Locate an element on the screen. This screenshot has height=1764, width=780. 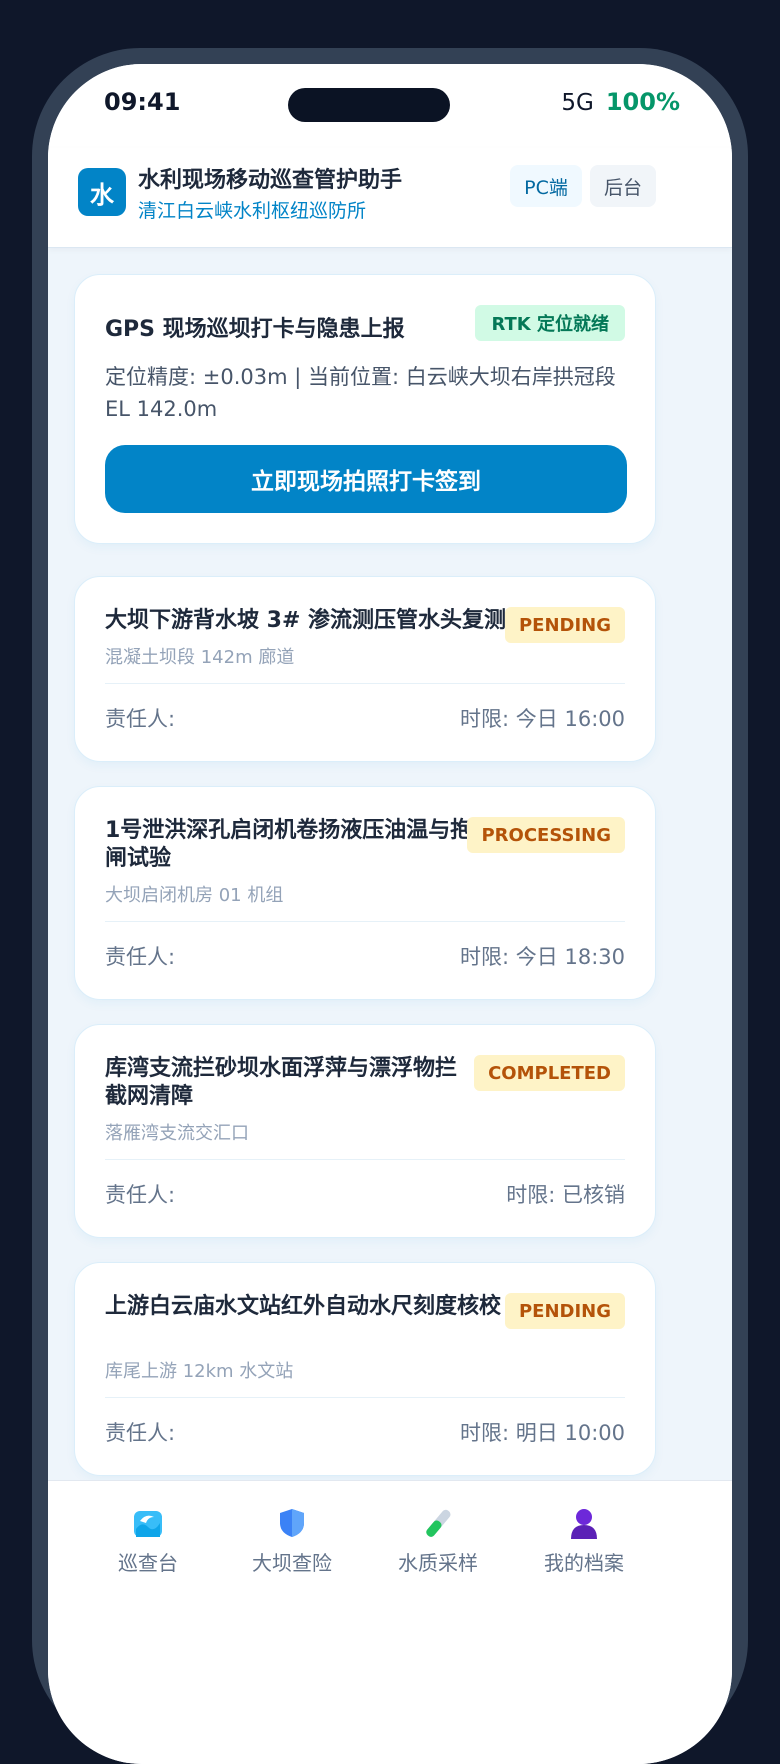
signal-indicator: 5G is located at coordinates (577, 103).